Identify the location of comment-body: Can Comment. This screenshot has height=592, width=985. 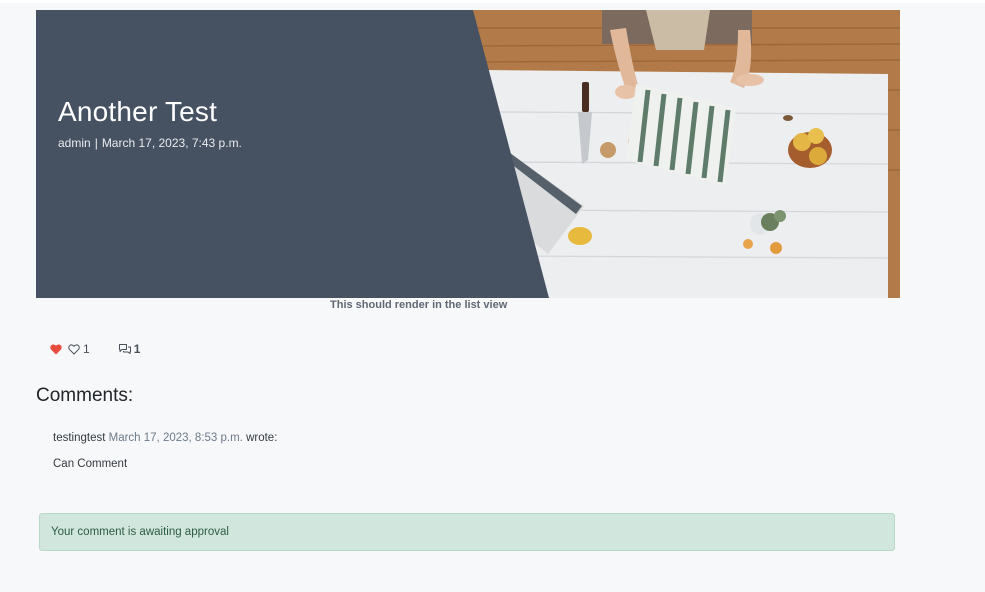
(90, 464).